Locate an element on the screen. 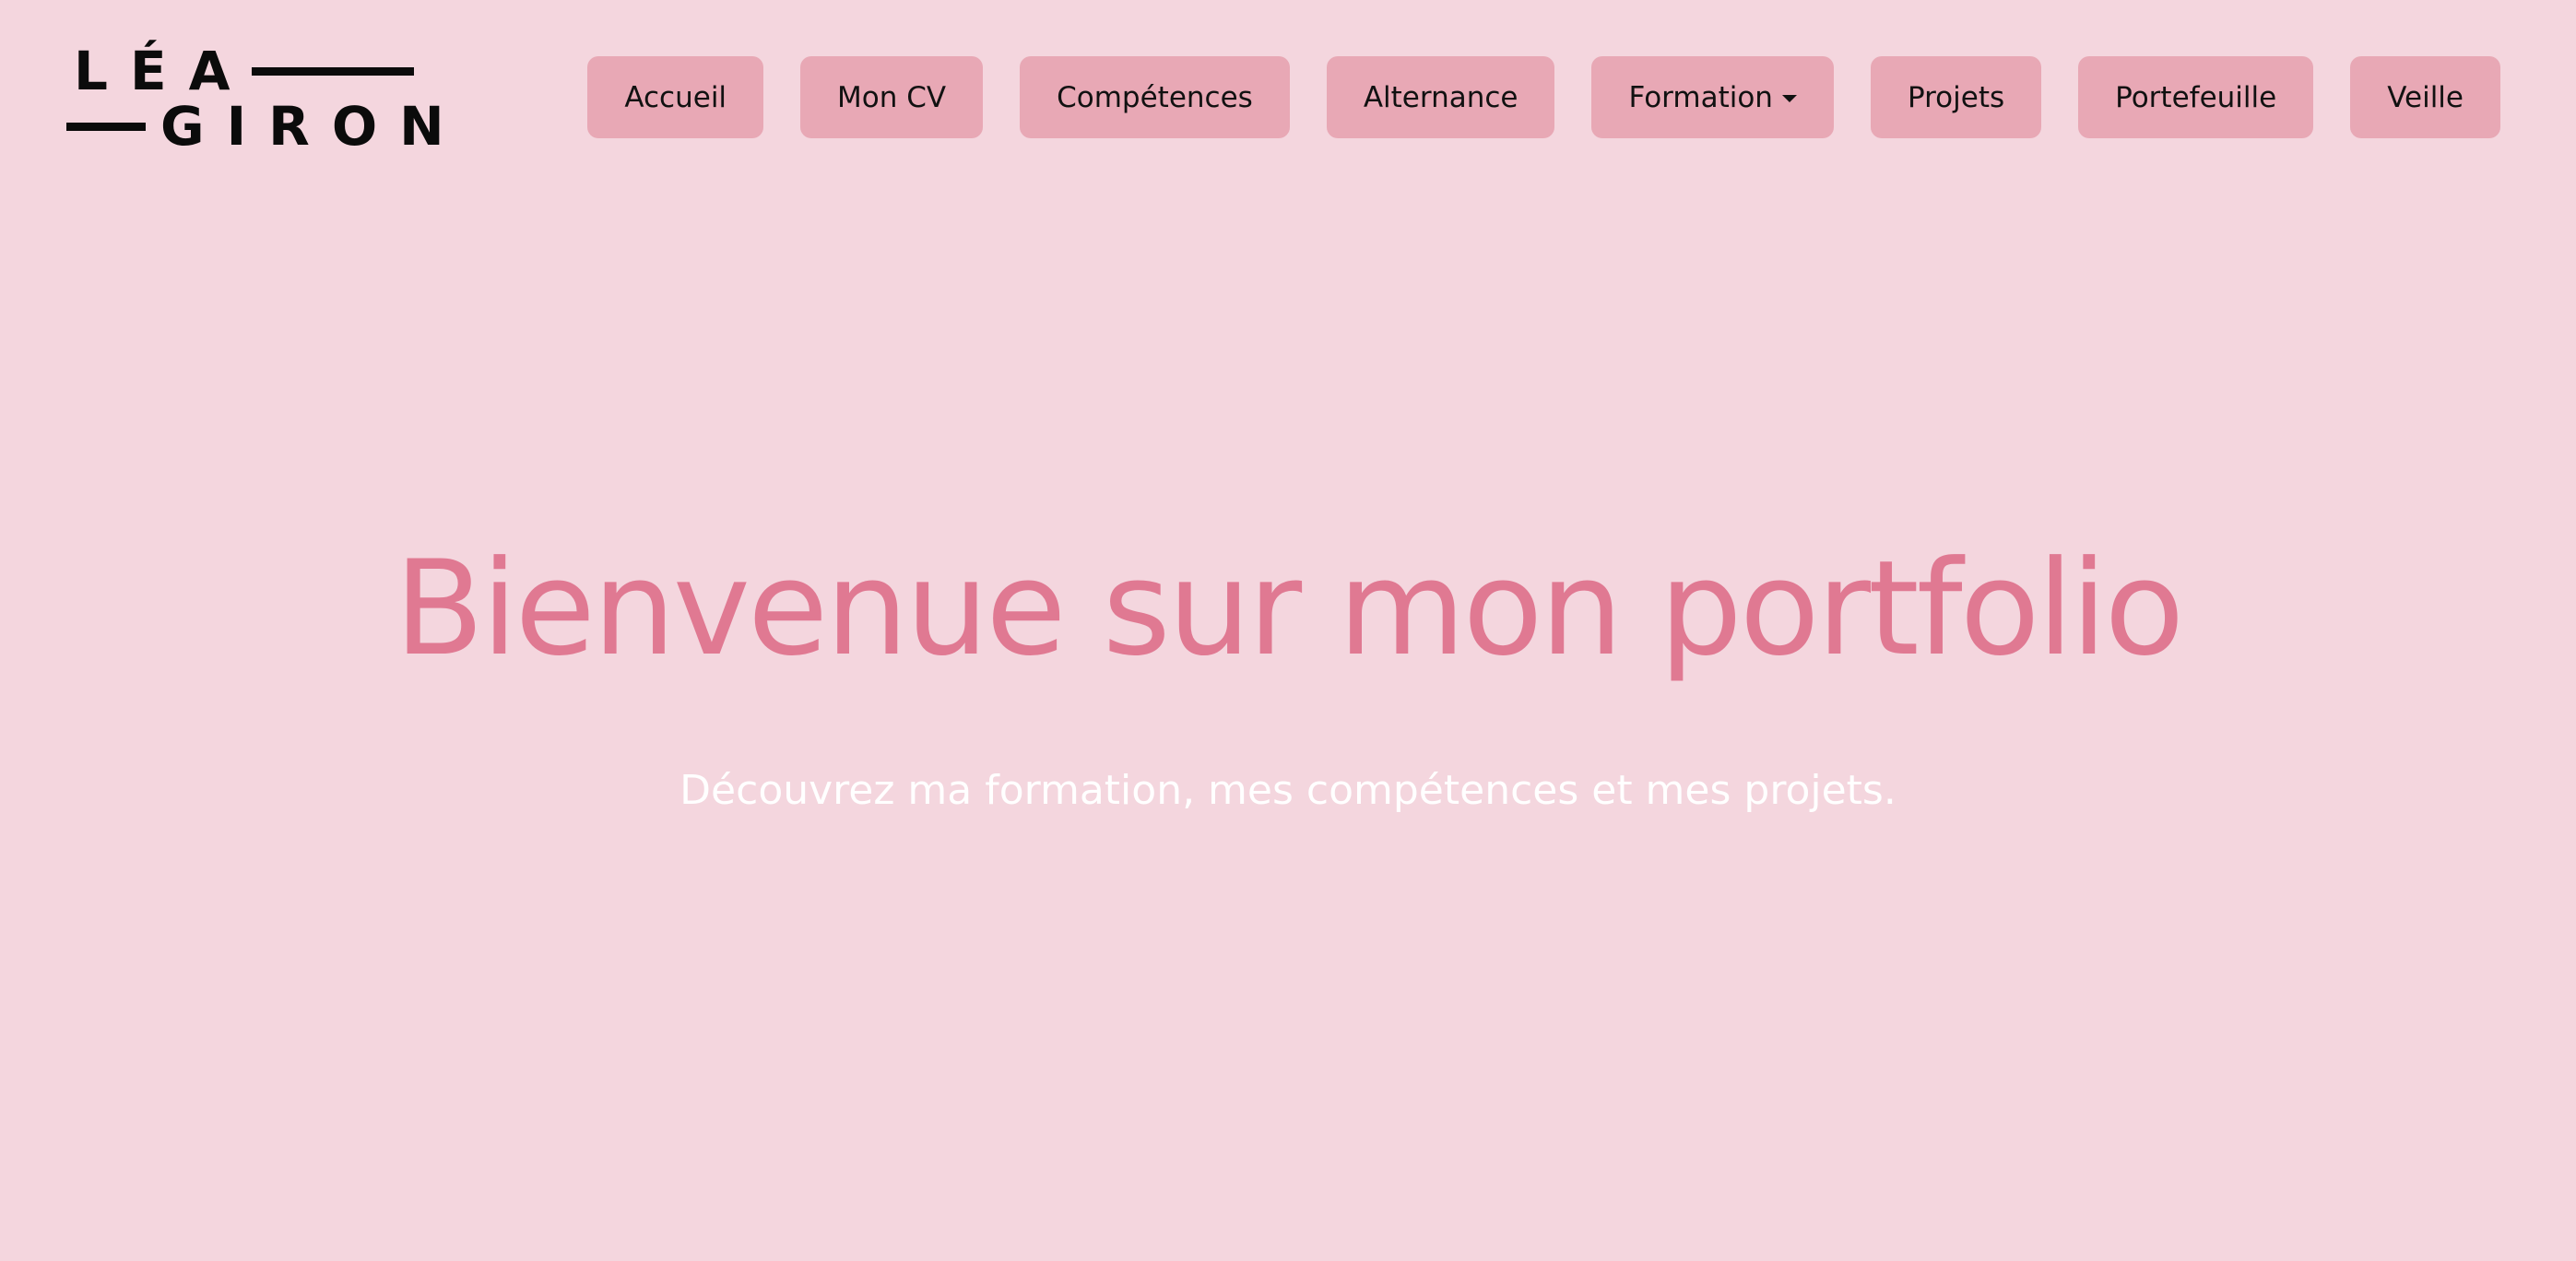 This screenshot has width=2576, height=1261. site-logo: LÉA GIRON is located at coordinates (255, 98).